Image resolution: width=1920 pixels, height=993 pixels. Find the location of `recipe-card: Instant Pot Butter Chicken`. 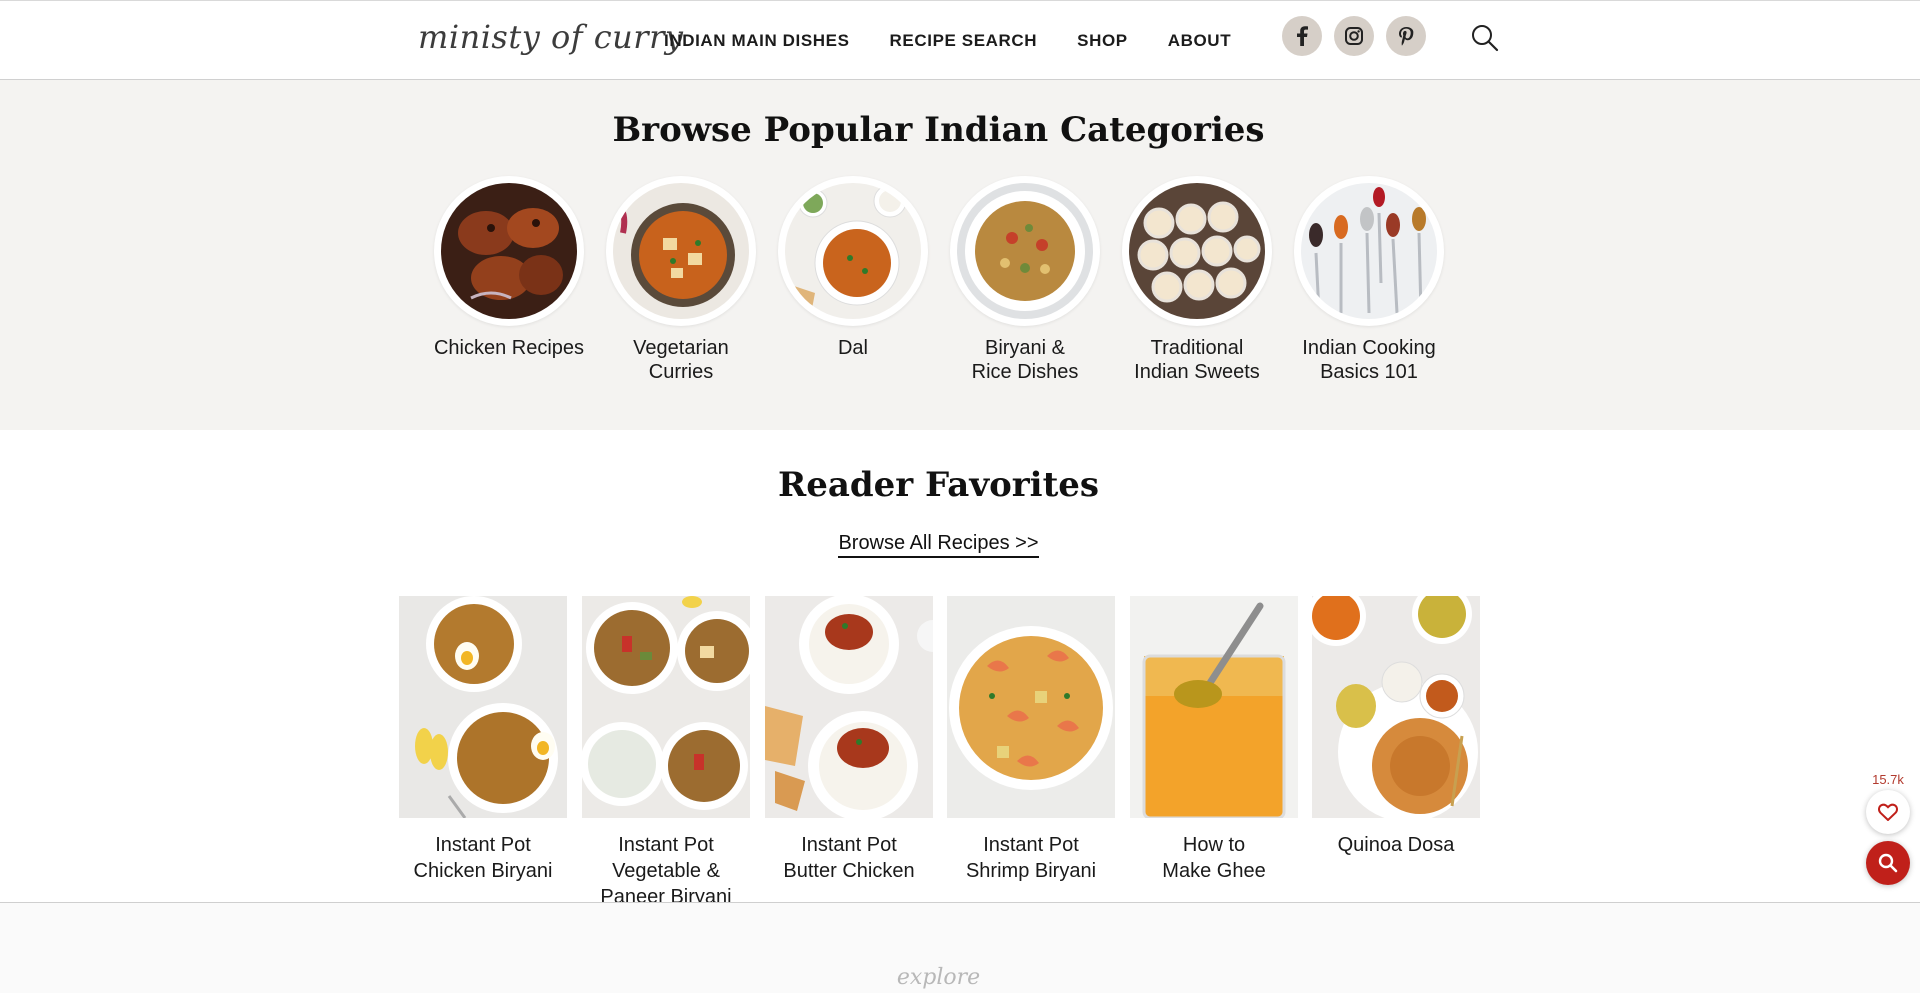

recipe-card: Instant Pot Butter Chicken is located at coordinates (849, 740).